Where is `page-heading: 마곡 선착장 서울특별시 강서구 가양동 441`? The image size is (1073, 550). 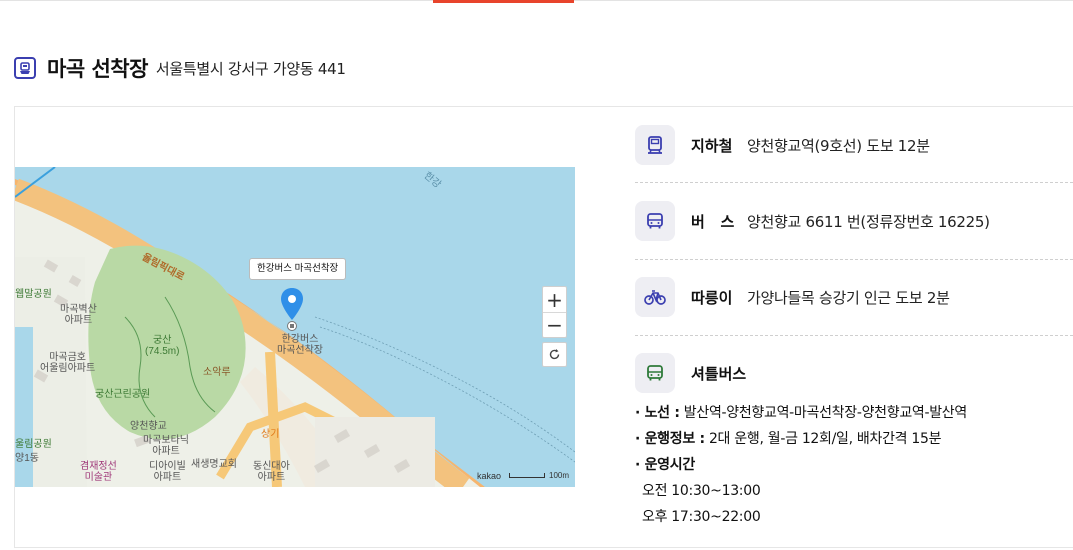
page-heading: 마곡 선착장 서울특별시 강서구 가양동 441 is located at coordinates (180, 68).